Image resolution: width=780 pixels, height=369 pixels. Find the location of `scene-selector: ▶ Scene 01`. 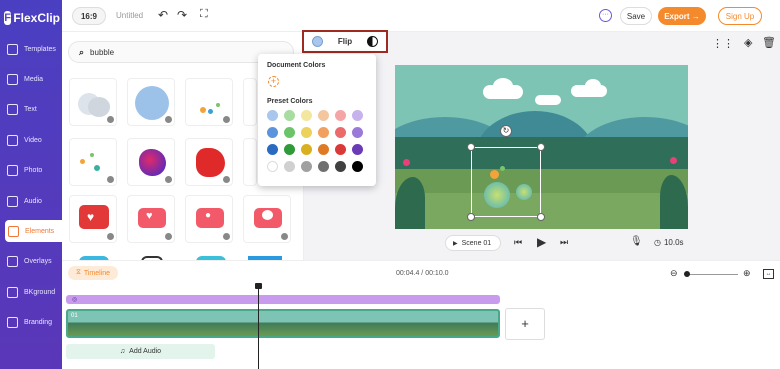

scene-selector: ▶ Scene 01 is located at coordinates (473, 243).